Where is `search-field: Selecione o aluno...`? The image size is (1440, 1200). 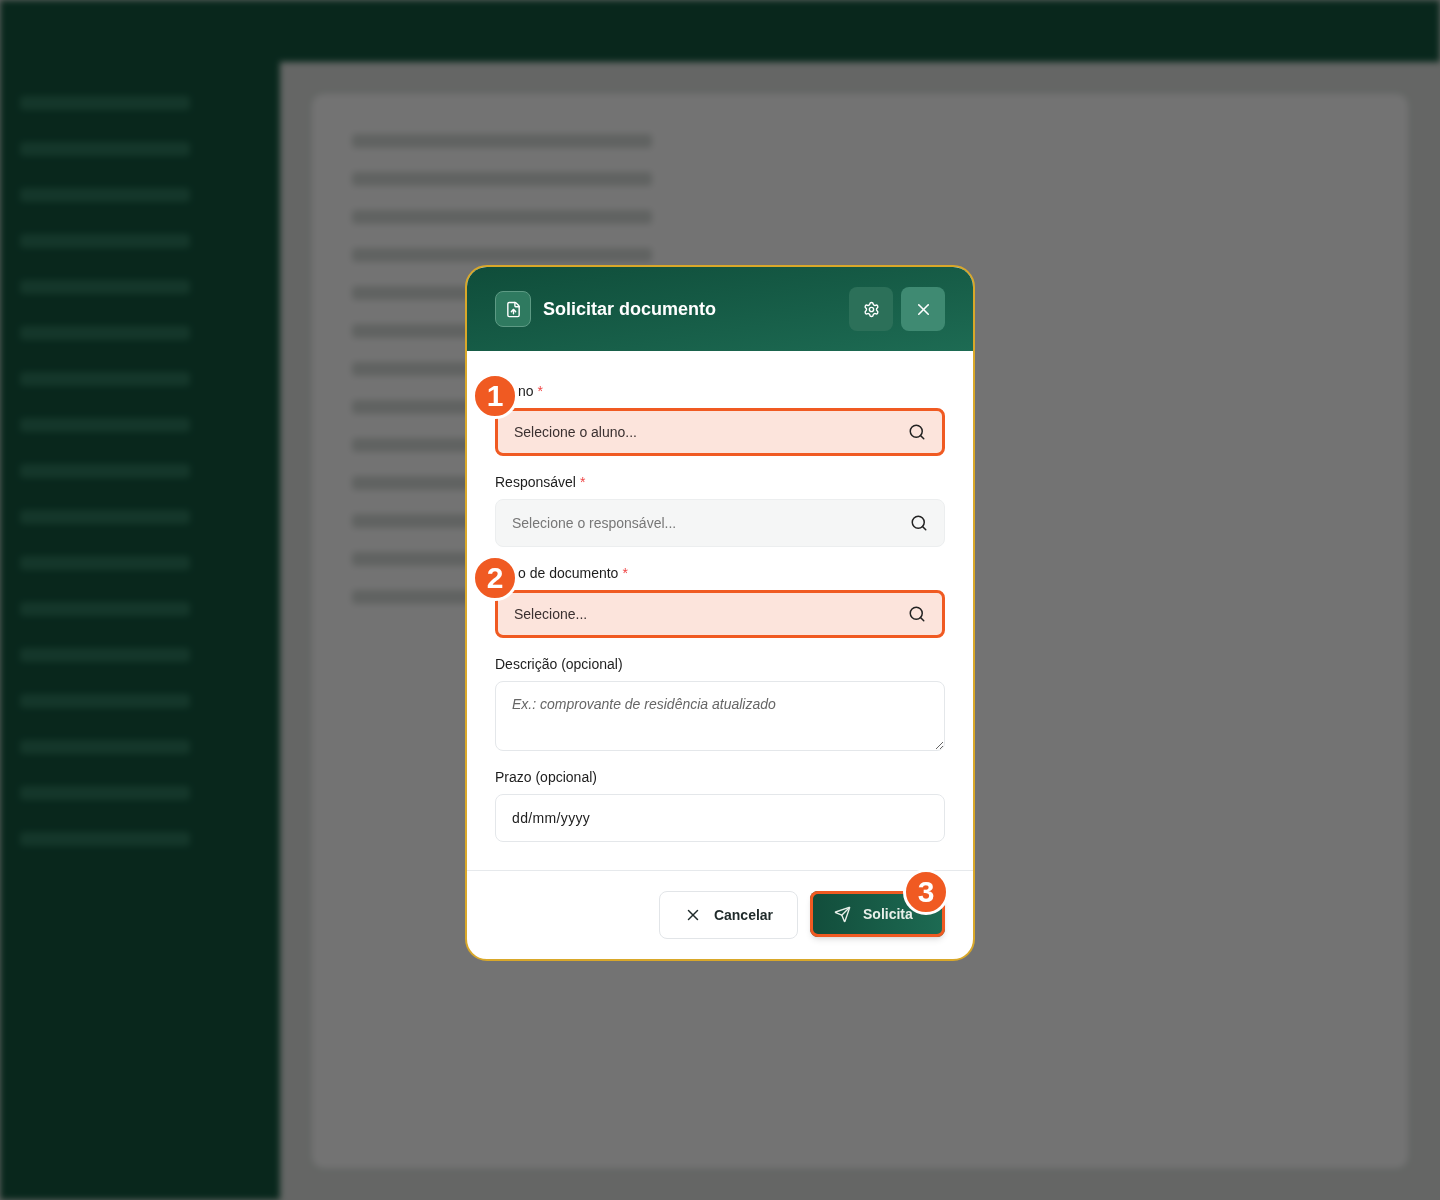 search-field: Selecione o aluno... is located at coordinates (720, 432).